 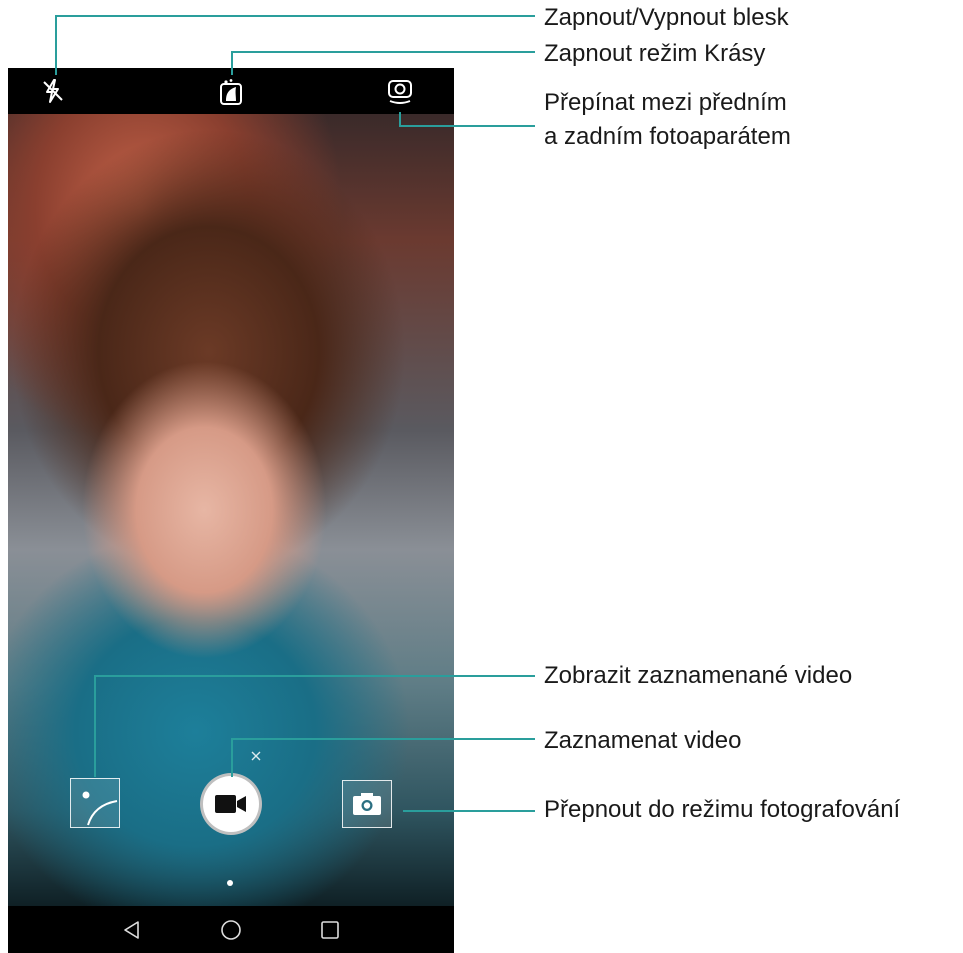 What do you see at coordinates (666, 17) in the screenshot?
I see `callout-flash-toggle: Zapnout/Vypnout blesk` at bounding box center [666, 17].